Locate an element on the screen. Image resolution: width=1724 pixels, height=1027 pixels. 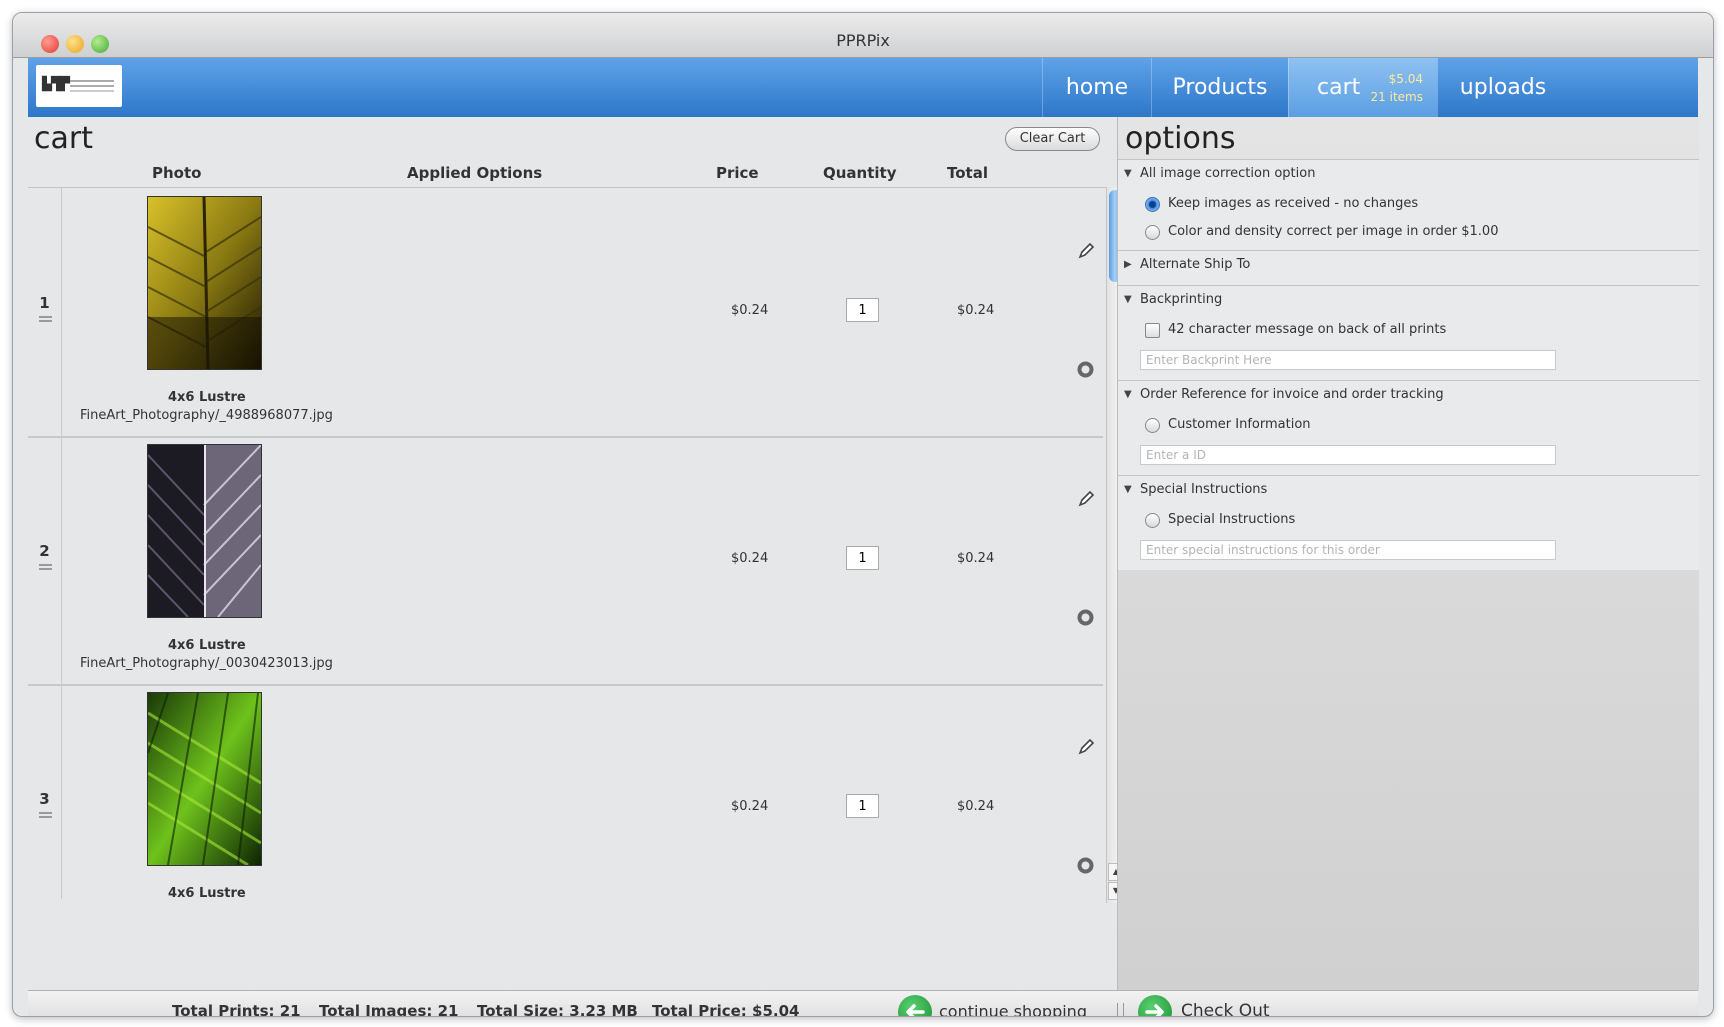
nav-home: home is located at coordinates (1096, 87).